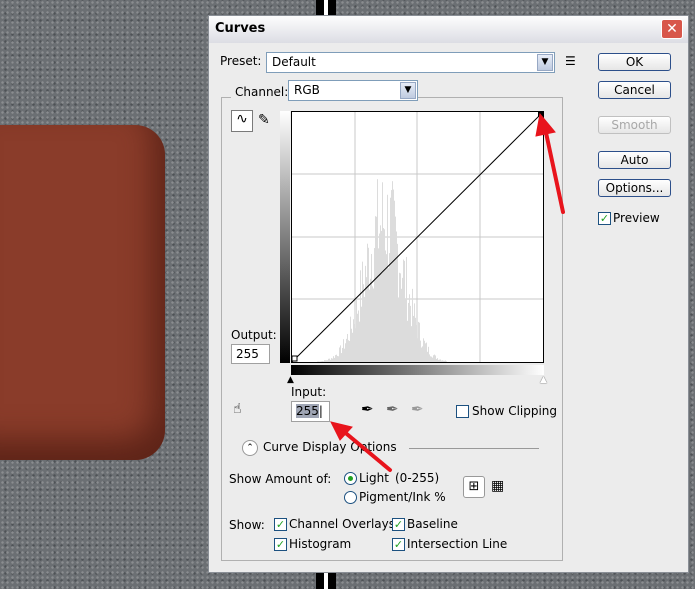 The height and width of the screenshot is (589, 695). I want to click on arrowhead, so click(545, 124).